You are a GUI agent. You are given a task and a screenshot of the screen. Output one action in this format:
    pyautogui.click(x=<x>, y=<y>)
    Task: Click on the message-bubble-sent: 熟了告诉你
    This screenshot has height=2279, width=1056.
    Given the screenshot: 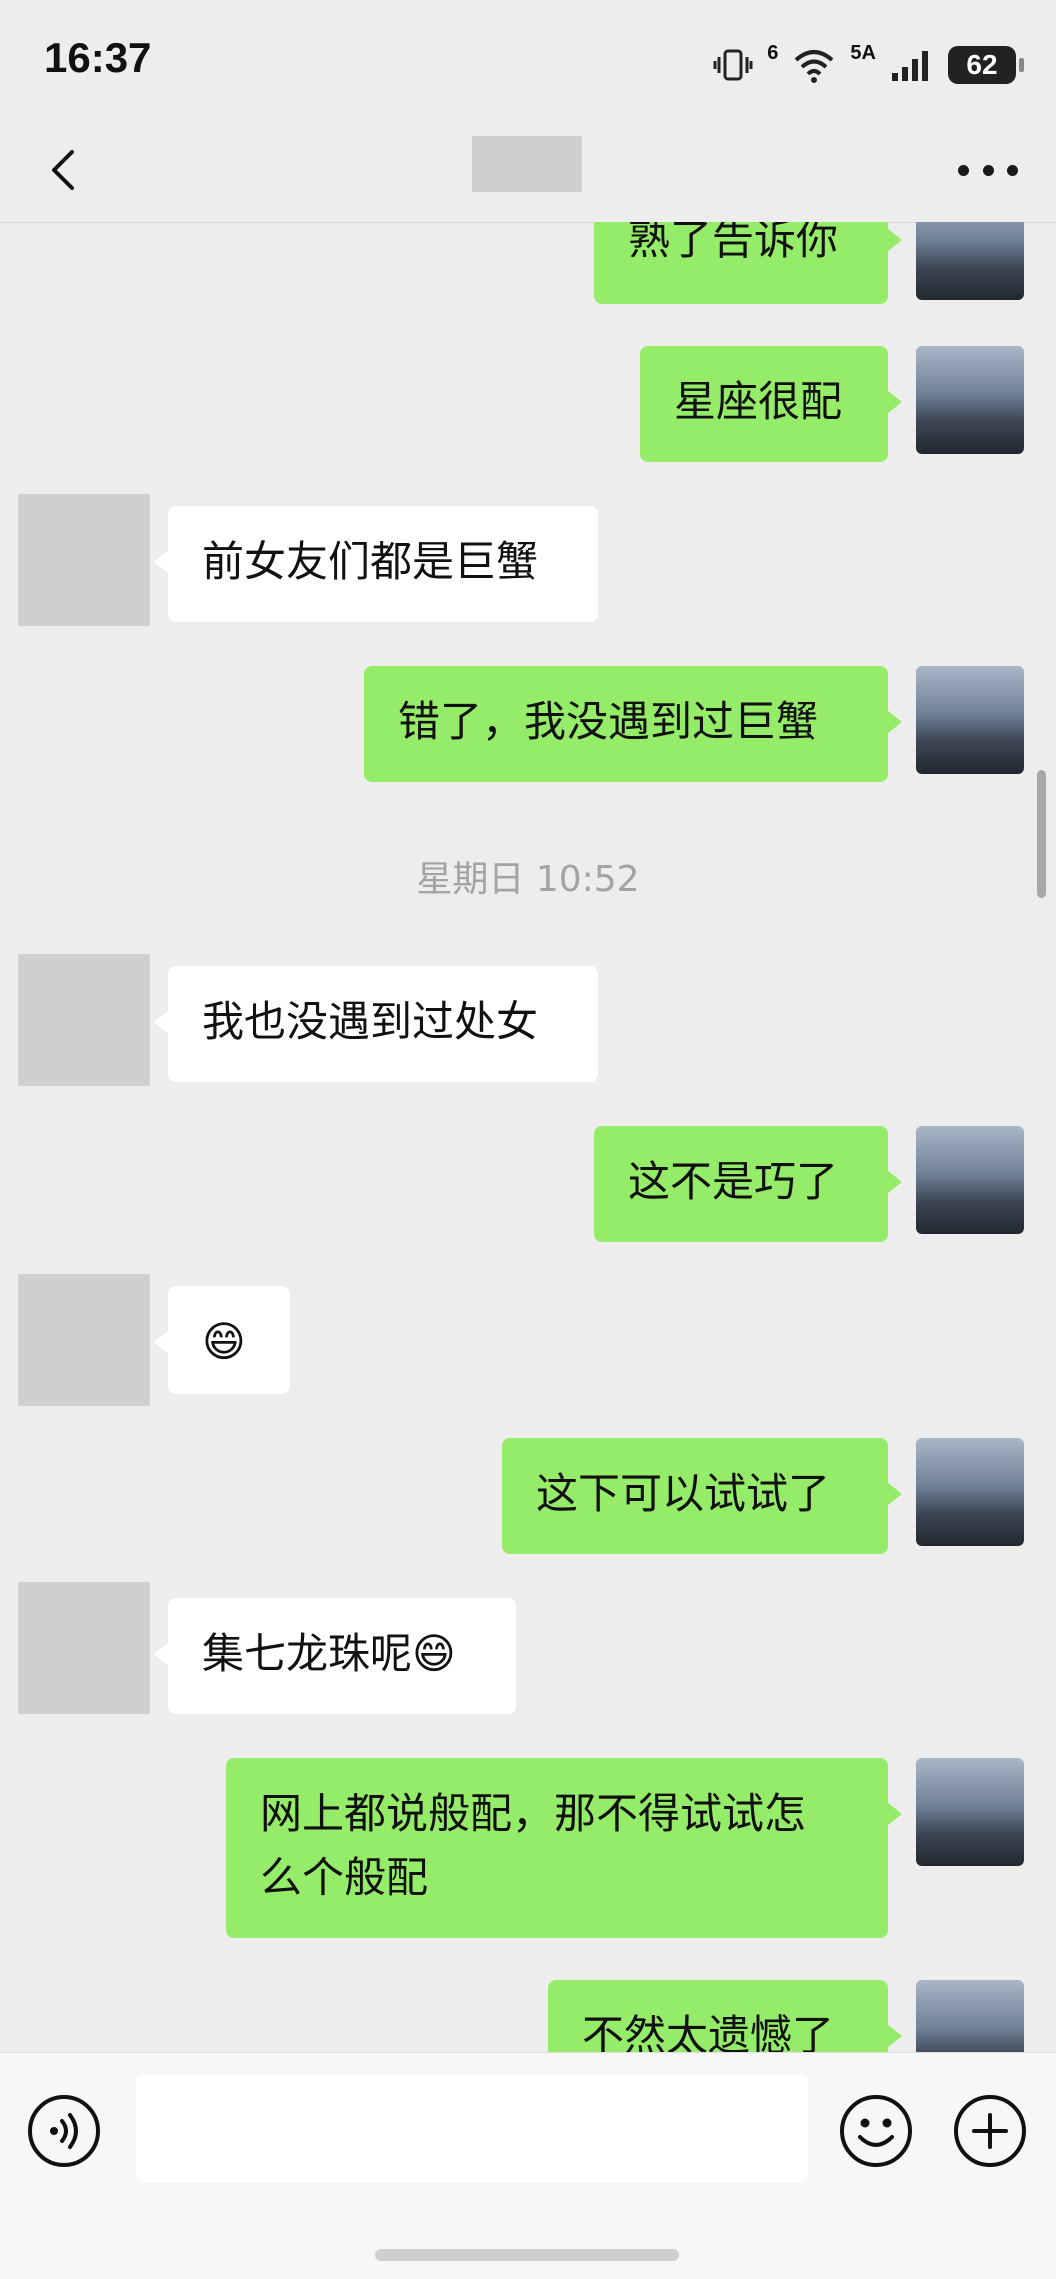 What is the action you would take?
    pyautogui.click(x=748, y=263)
    